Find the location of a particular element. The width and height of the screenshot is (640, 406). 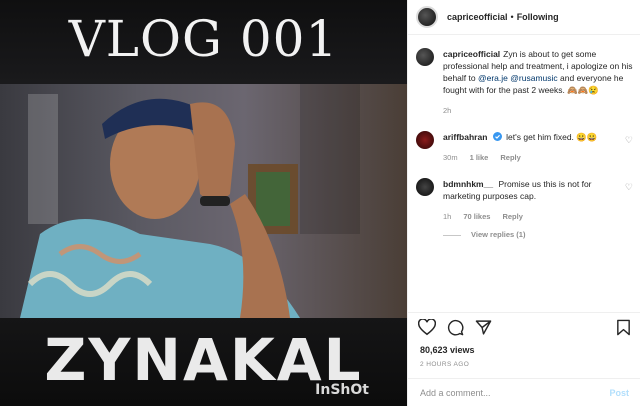

comment-likes: 70 likes is located at coordinates (476, 217).